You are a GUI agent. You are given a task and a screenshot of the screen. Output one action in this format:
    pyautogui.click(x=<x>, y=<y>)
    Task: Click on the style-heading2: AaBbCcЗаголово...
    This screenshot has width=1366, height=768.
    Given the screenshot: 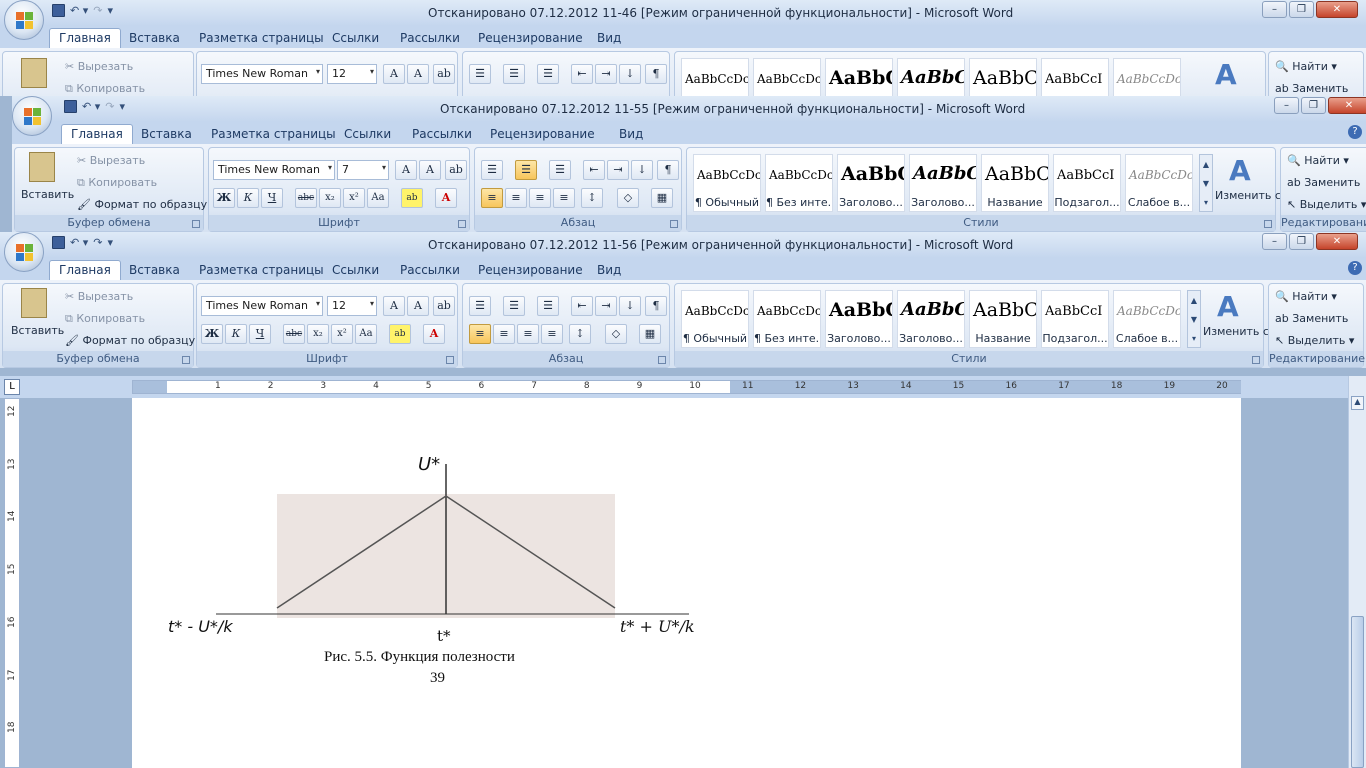 What is the action you would take?
    pyautogui.click(x=943, y=183)
    